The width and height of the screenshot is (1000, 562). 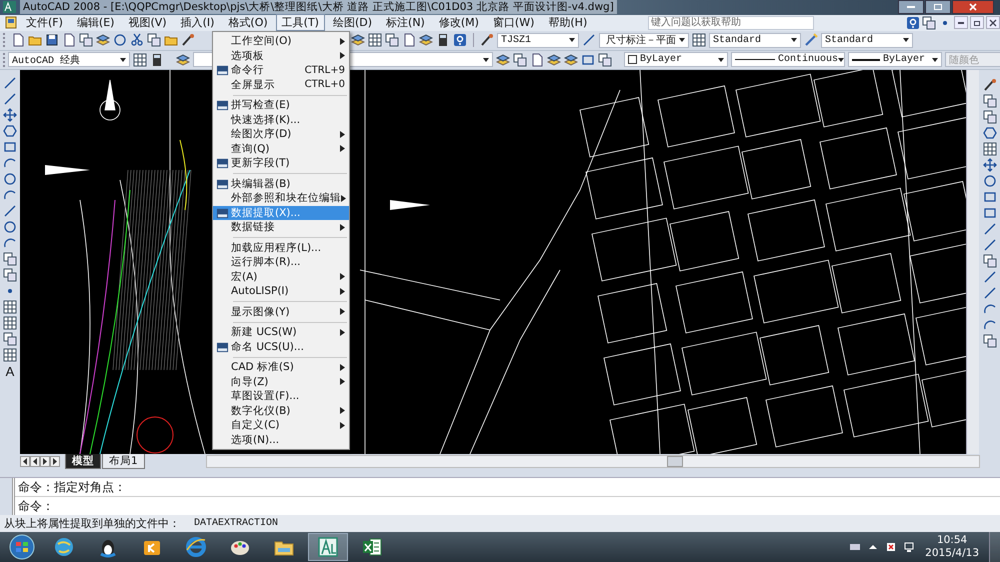 What do you see at coordinates (92, 524) in the screenshot?
I see `status-prompt: 从块上将属性提取到单独的文件中：` at bounding box center [92, 524].